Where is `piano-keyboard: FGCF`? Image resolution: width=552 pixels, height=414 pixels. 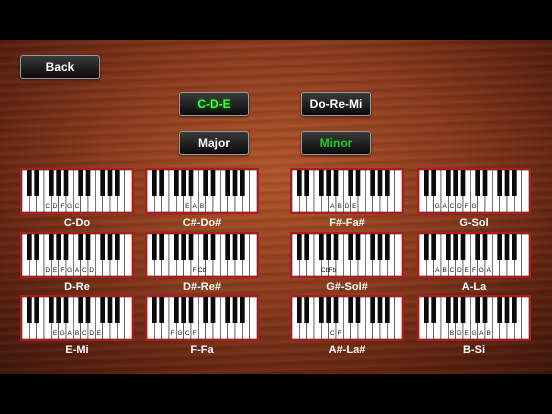 piano-keyboard: FGCF is located at coordinates (202, 318).